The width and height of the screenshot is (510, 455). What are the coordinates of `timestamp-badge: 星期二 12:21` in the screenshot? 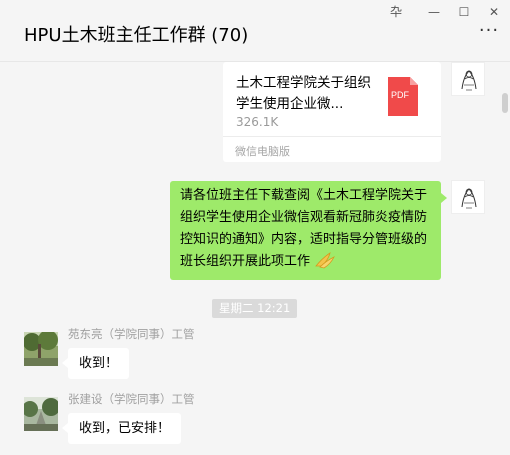 It's located at (255, 308).